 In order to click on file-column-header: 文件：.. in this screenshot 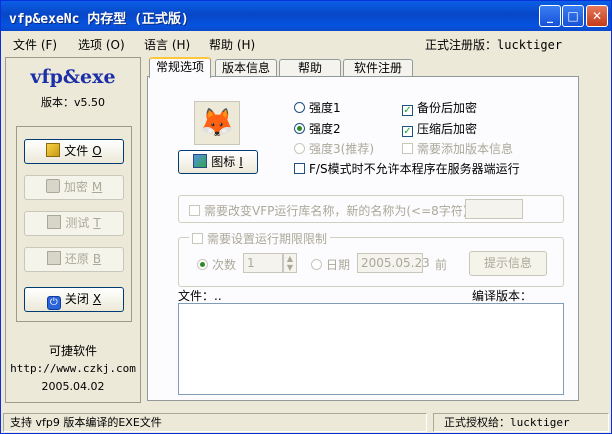, I will do `click(200, 296)`.